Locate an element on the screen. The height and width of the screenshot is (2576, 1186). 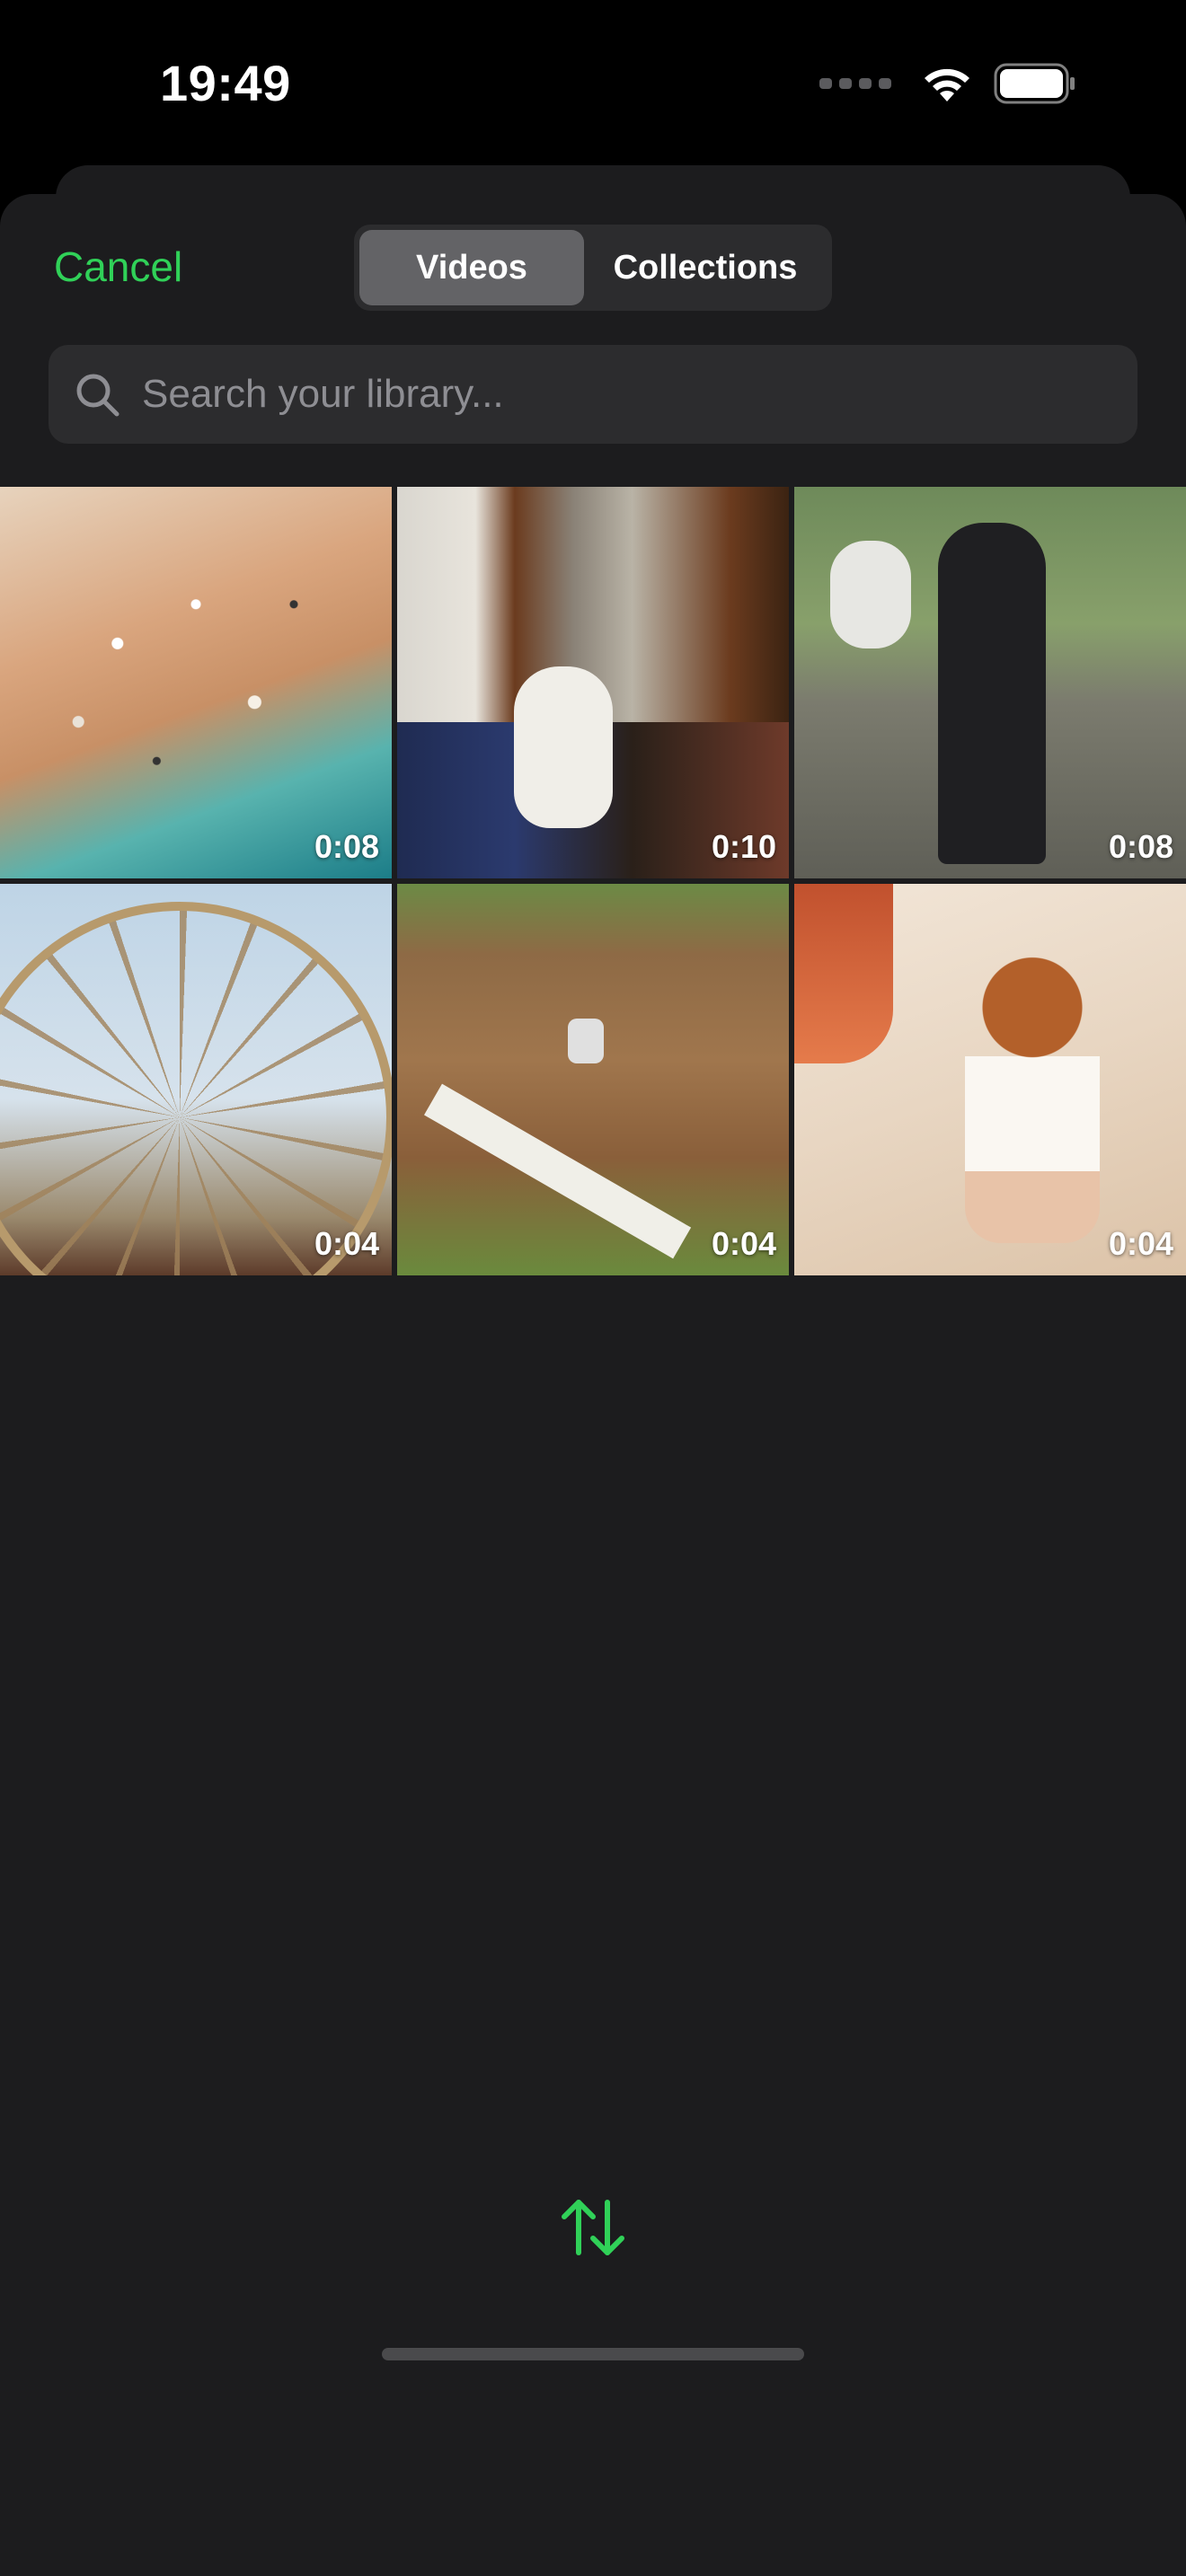
cellular-signal-icon is located at coordinates (855, 83).